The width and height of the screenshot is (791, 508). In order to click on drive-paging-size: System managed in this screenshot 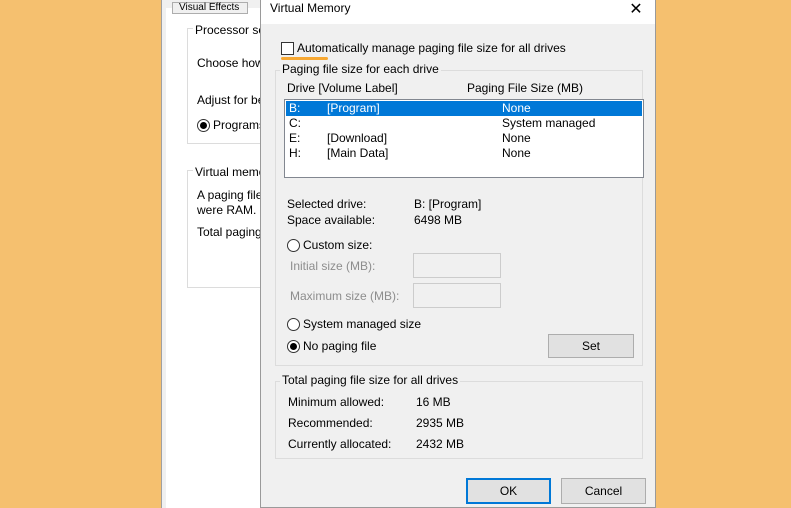, I will do `click(549, 123)`.